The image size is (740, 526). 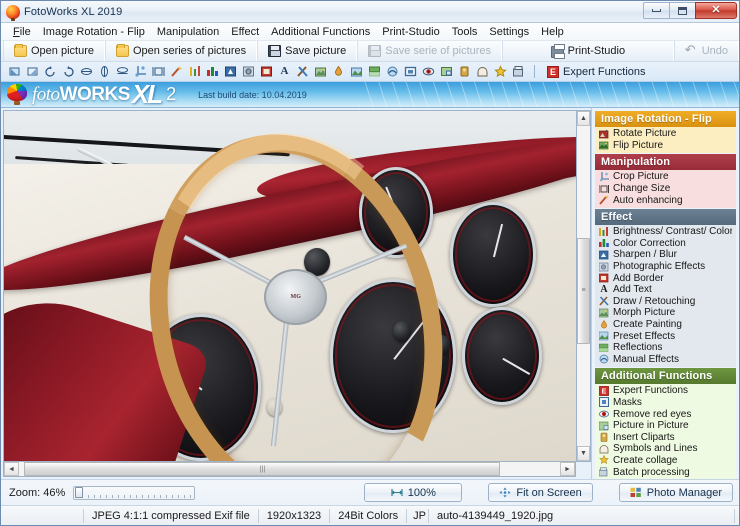 I want to click on sidebar-item-draw-retouching: Draw / Retouching, so click(x=665, y=302).